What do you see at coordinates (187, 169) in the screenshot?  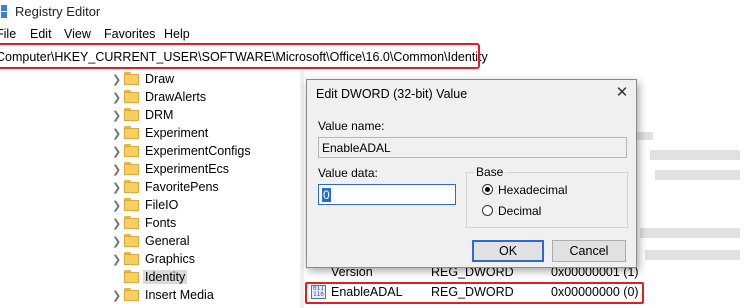 I see `tree-item-label: ExperimentEcs` at bounding box center [187, 169].